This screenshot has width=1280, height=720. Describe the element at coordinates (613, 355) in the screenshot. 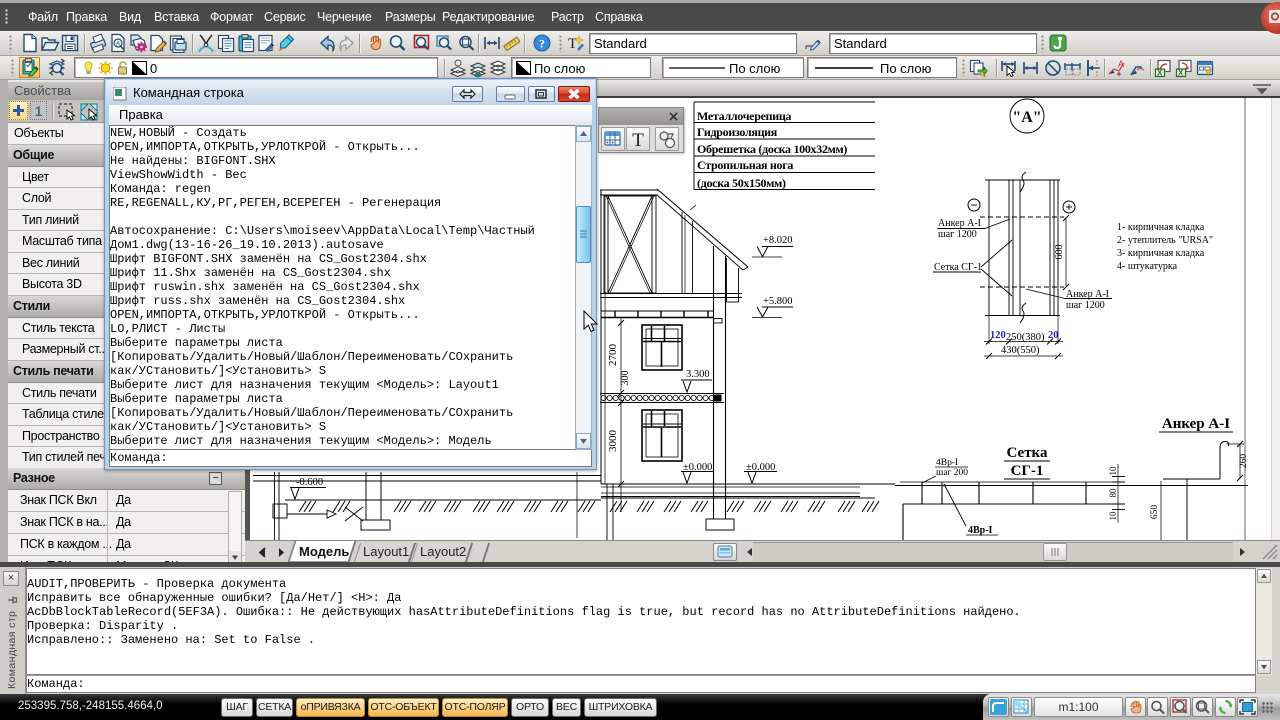

I see `svg-text: 2700` at that location.